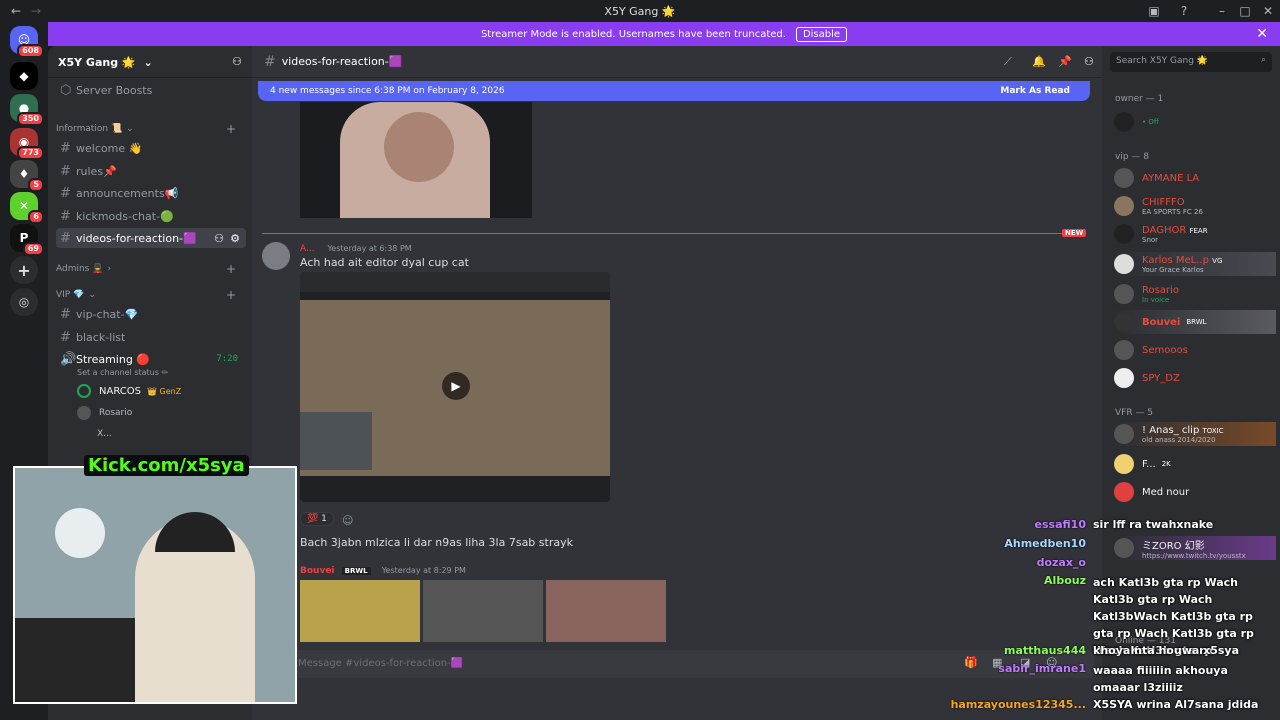  Describe the element at coordinates (317, 571) in the screenshot. I see `author-name: Bouvei` at that location.